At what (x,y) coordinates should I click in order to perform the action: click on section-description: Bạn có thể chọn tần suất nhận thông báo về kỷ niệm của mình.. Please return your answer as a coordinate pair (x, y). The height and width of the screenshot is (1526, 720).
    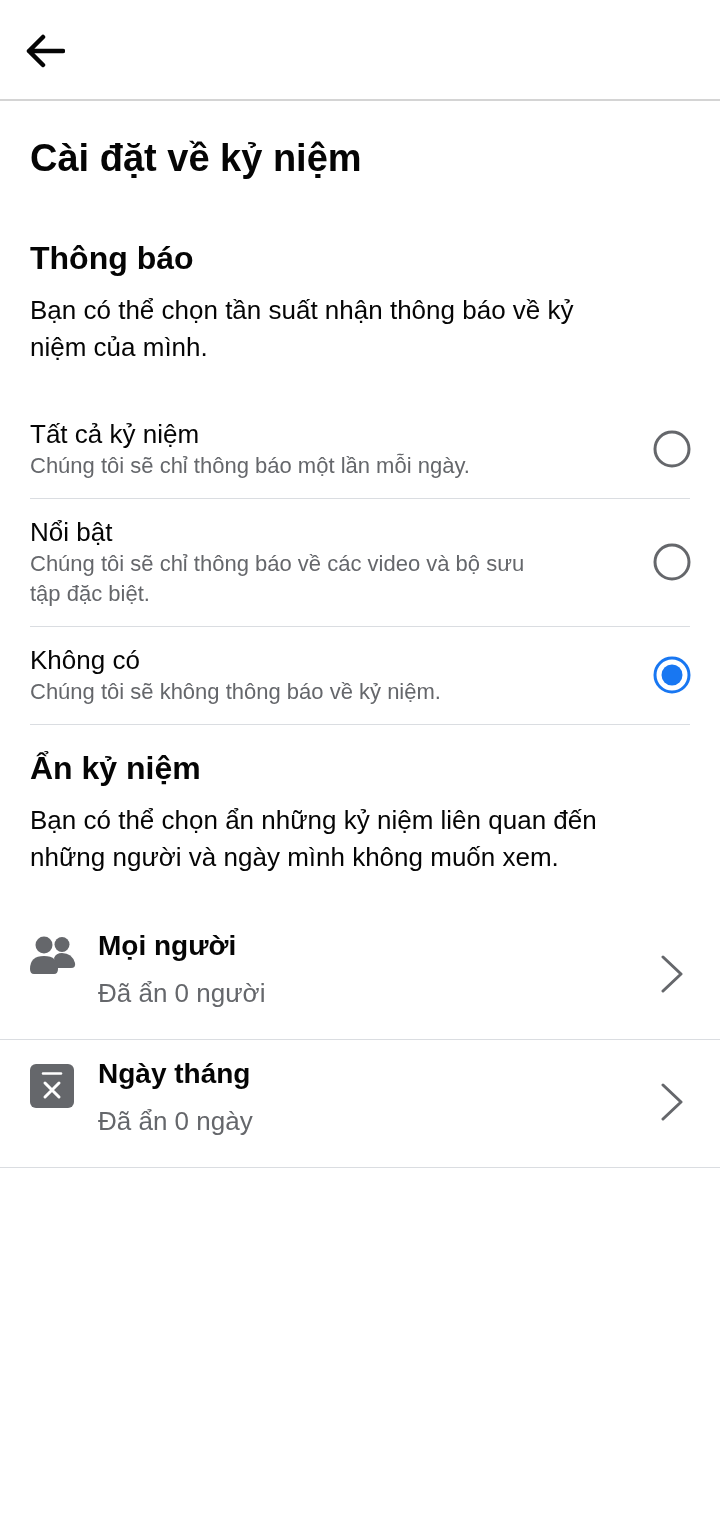
    Looking at the image, I should click on (302, 329).